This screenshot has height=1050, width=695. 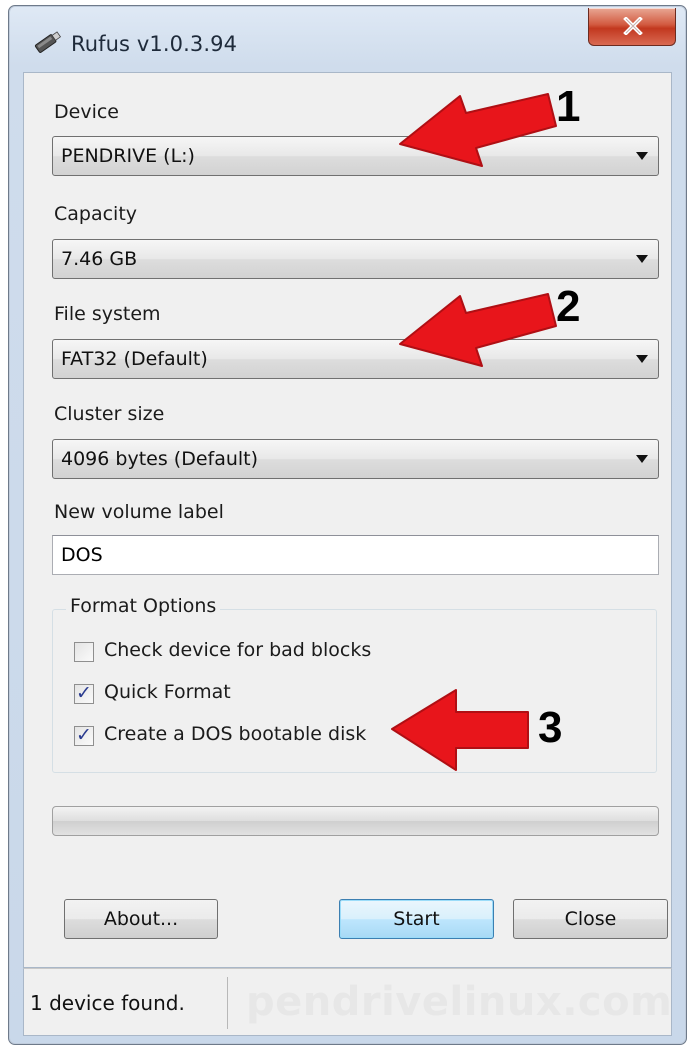 What do you see at coordinates (238, 650) in the screenshot?
I see `bad-blocks-label: Check device for bad blocks` at bounding box center [238, 650].